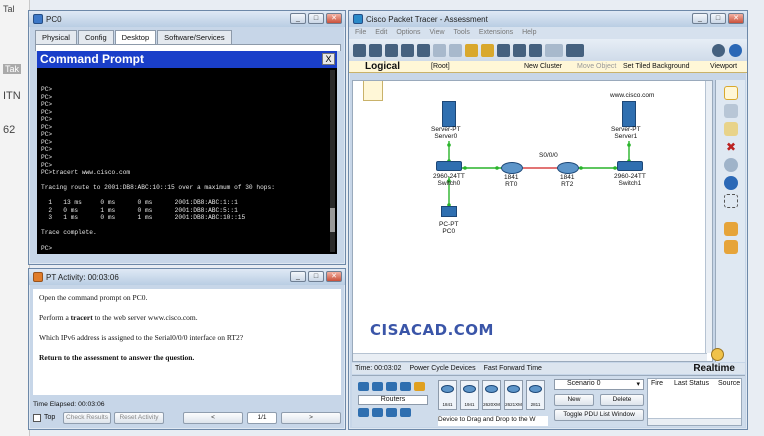 Image resolution: width=764 pixels, height=436 pixels. I want to click on pt-activity-titlebar: PT Activity: 00:03:06 _ □ ✕, so click(187, 277).